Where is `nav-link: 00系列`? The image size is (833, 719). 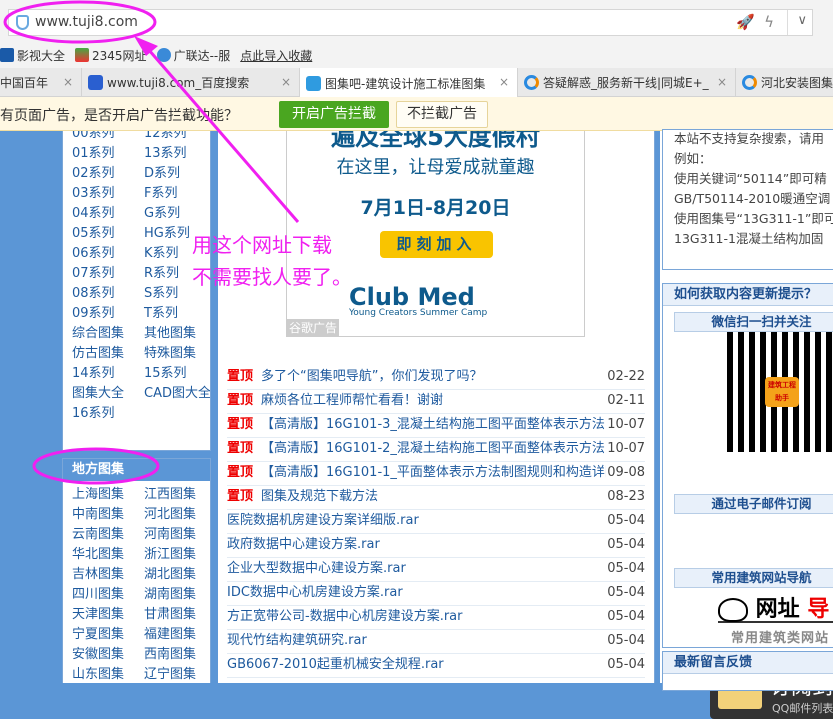
nav-link: 00系列 is located at coordinates (108, 137).